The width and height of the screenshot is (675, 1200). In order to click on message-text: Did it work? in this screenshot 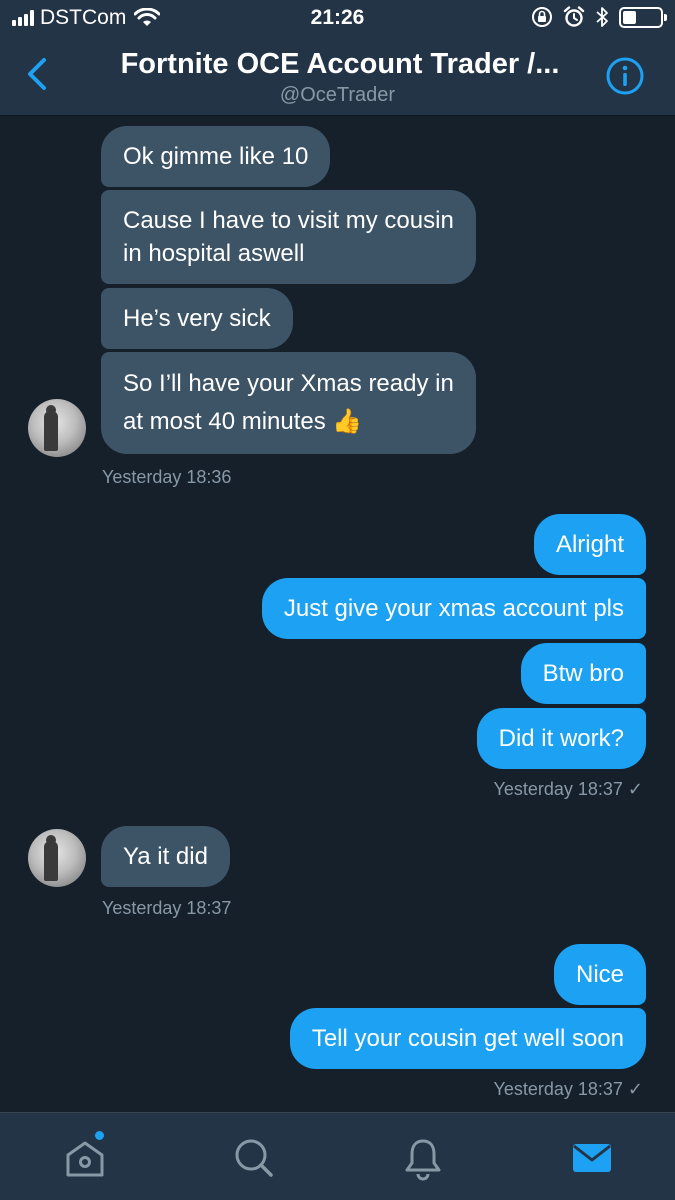, I will do `click(561, 738)`.